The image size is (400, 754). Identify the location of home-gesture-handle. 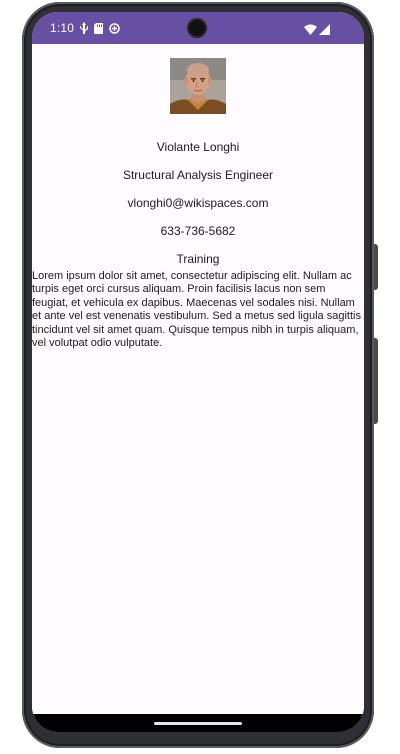
(198, 723).